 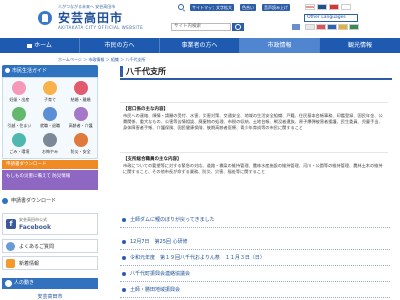 I want to click on guide-item: 高齢者・介護, so click(x=80, y=118).